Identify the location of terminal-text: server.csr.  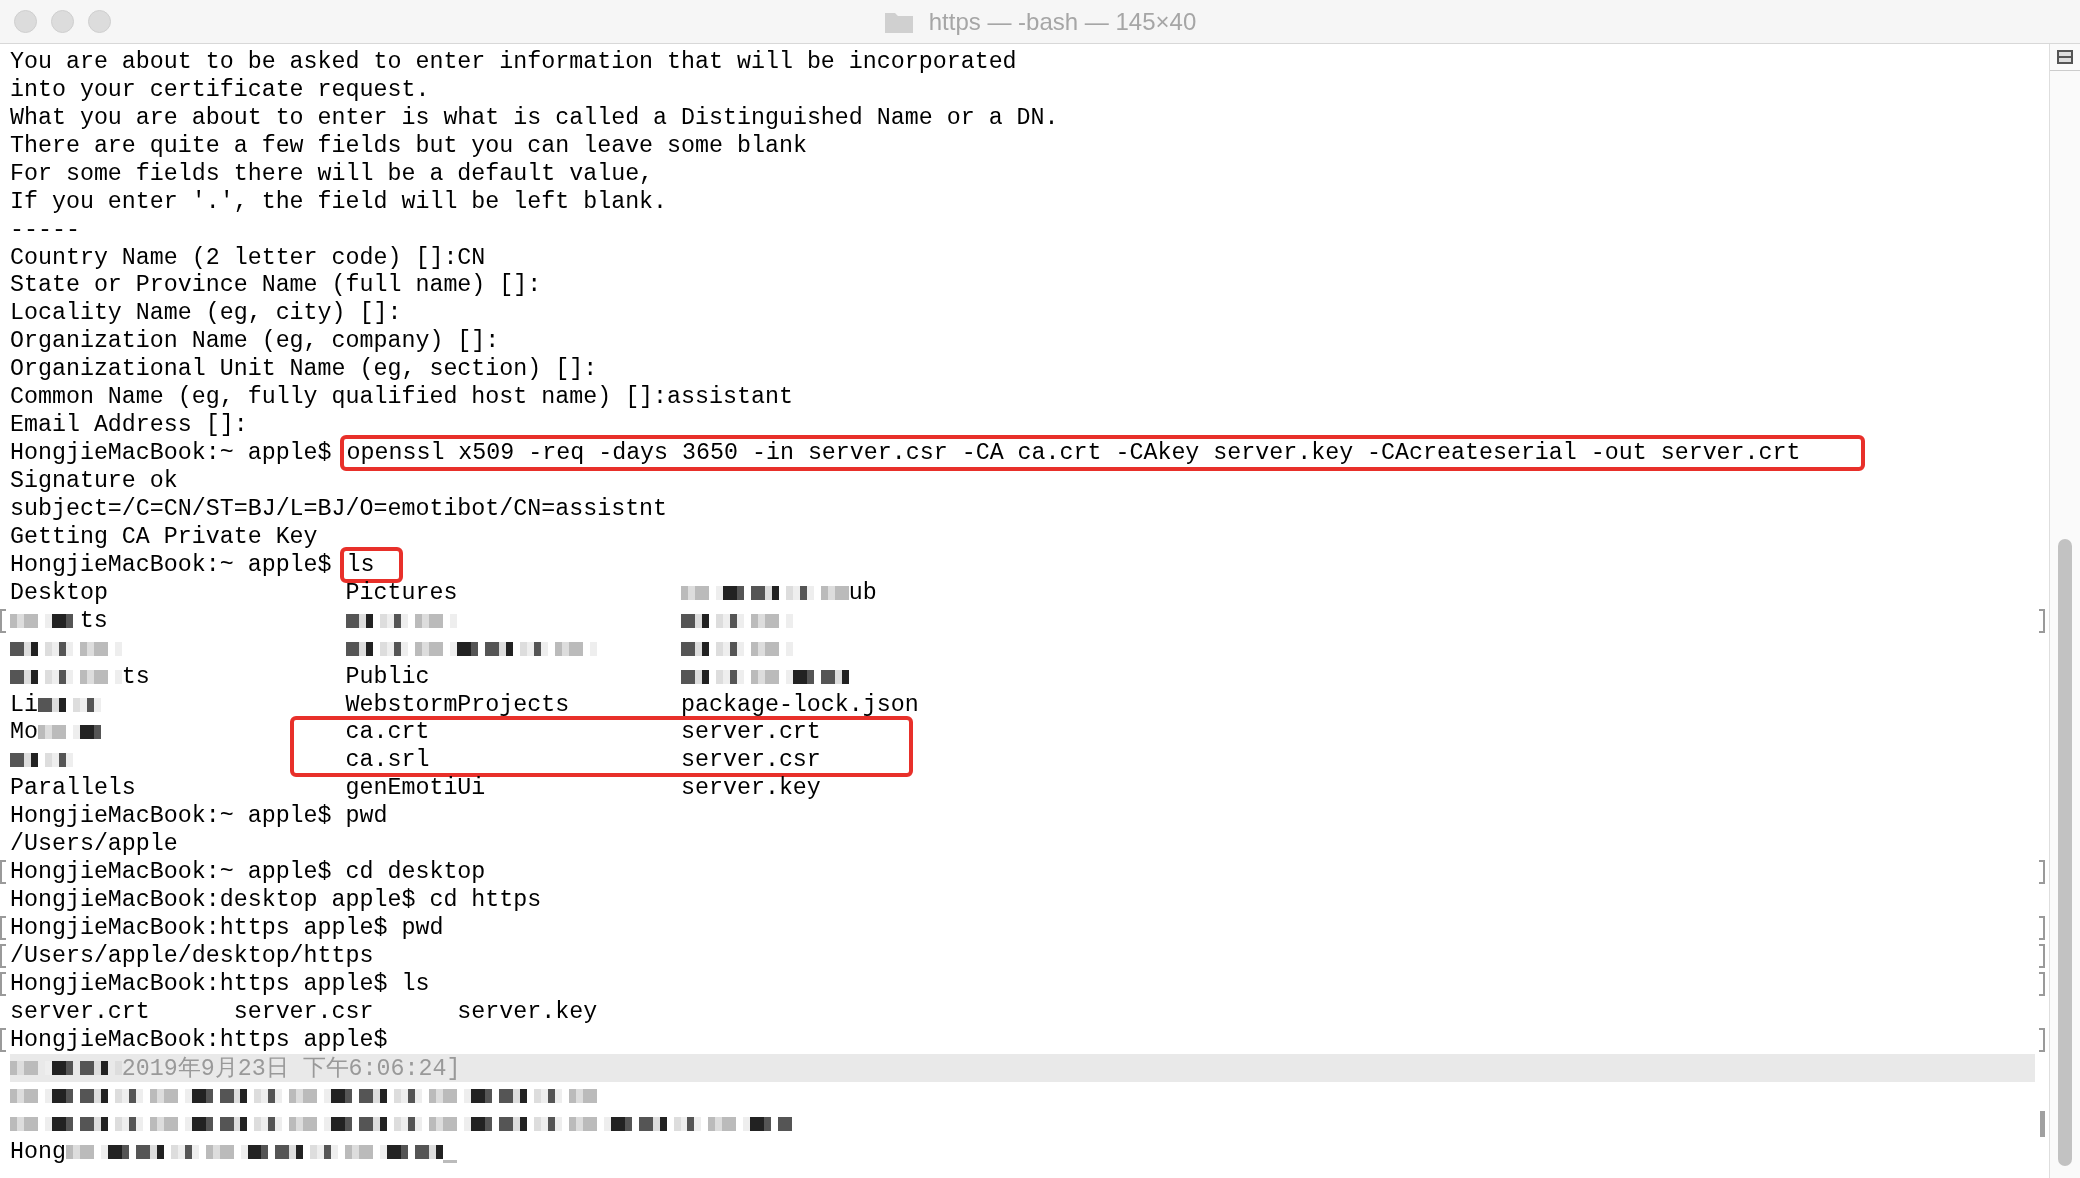
(751, 760).